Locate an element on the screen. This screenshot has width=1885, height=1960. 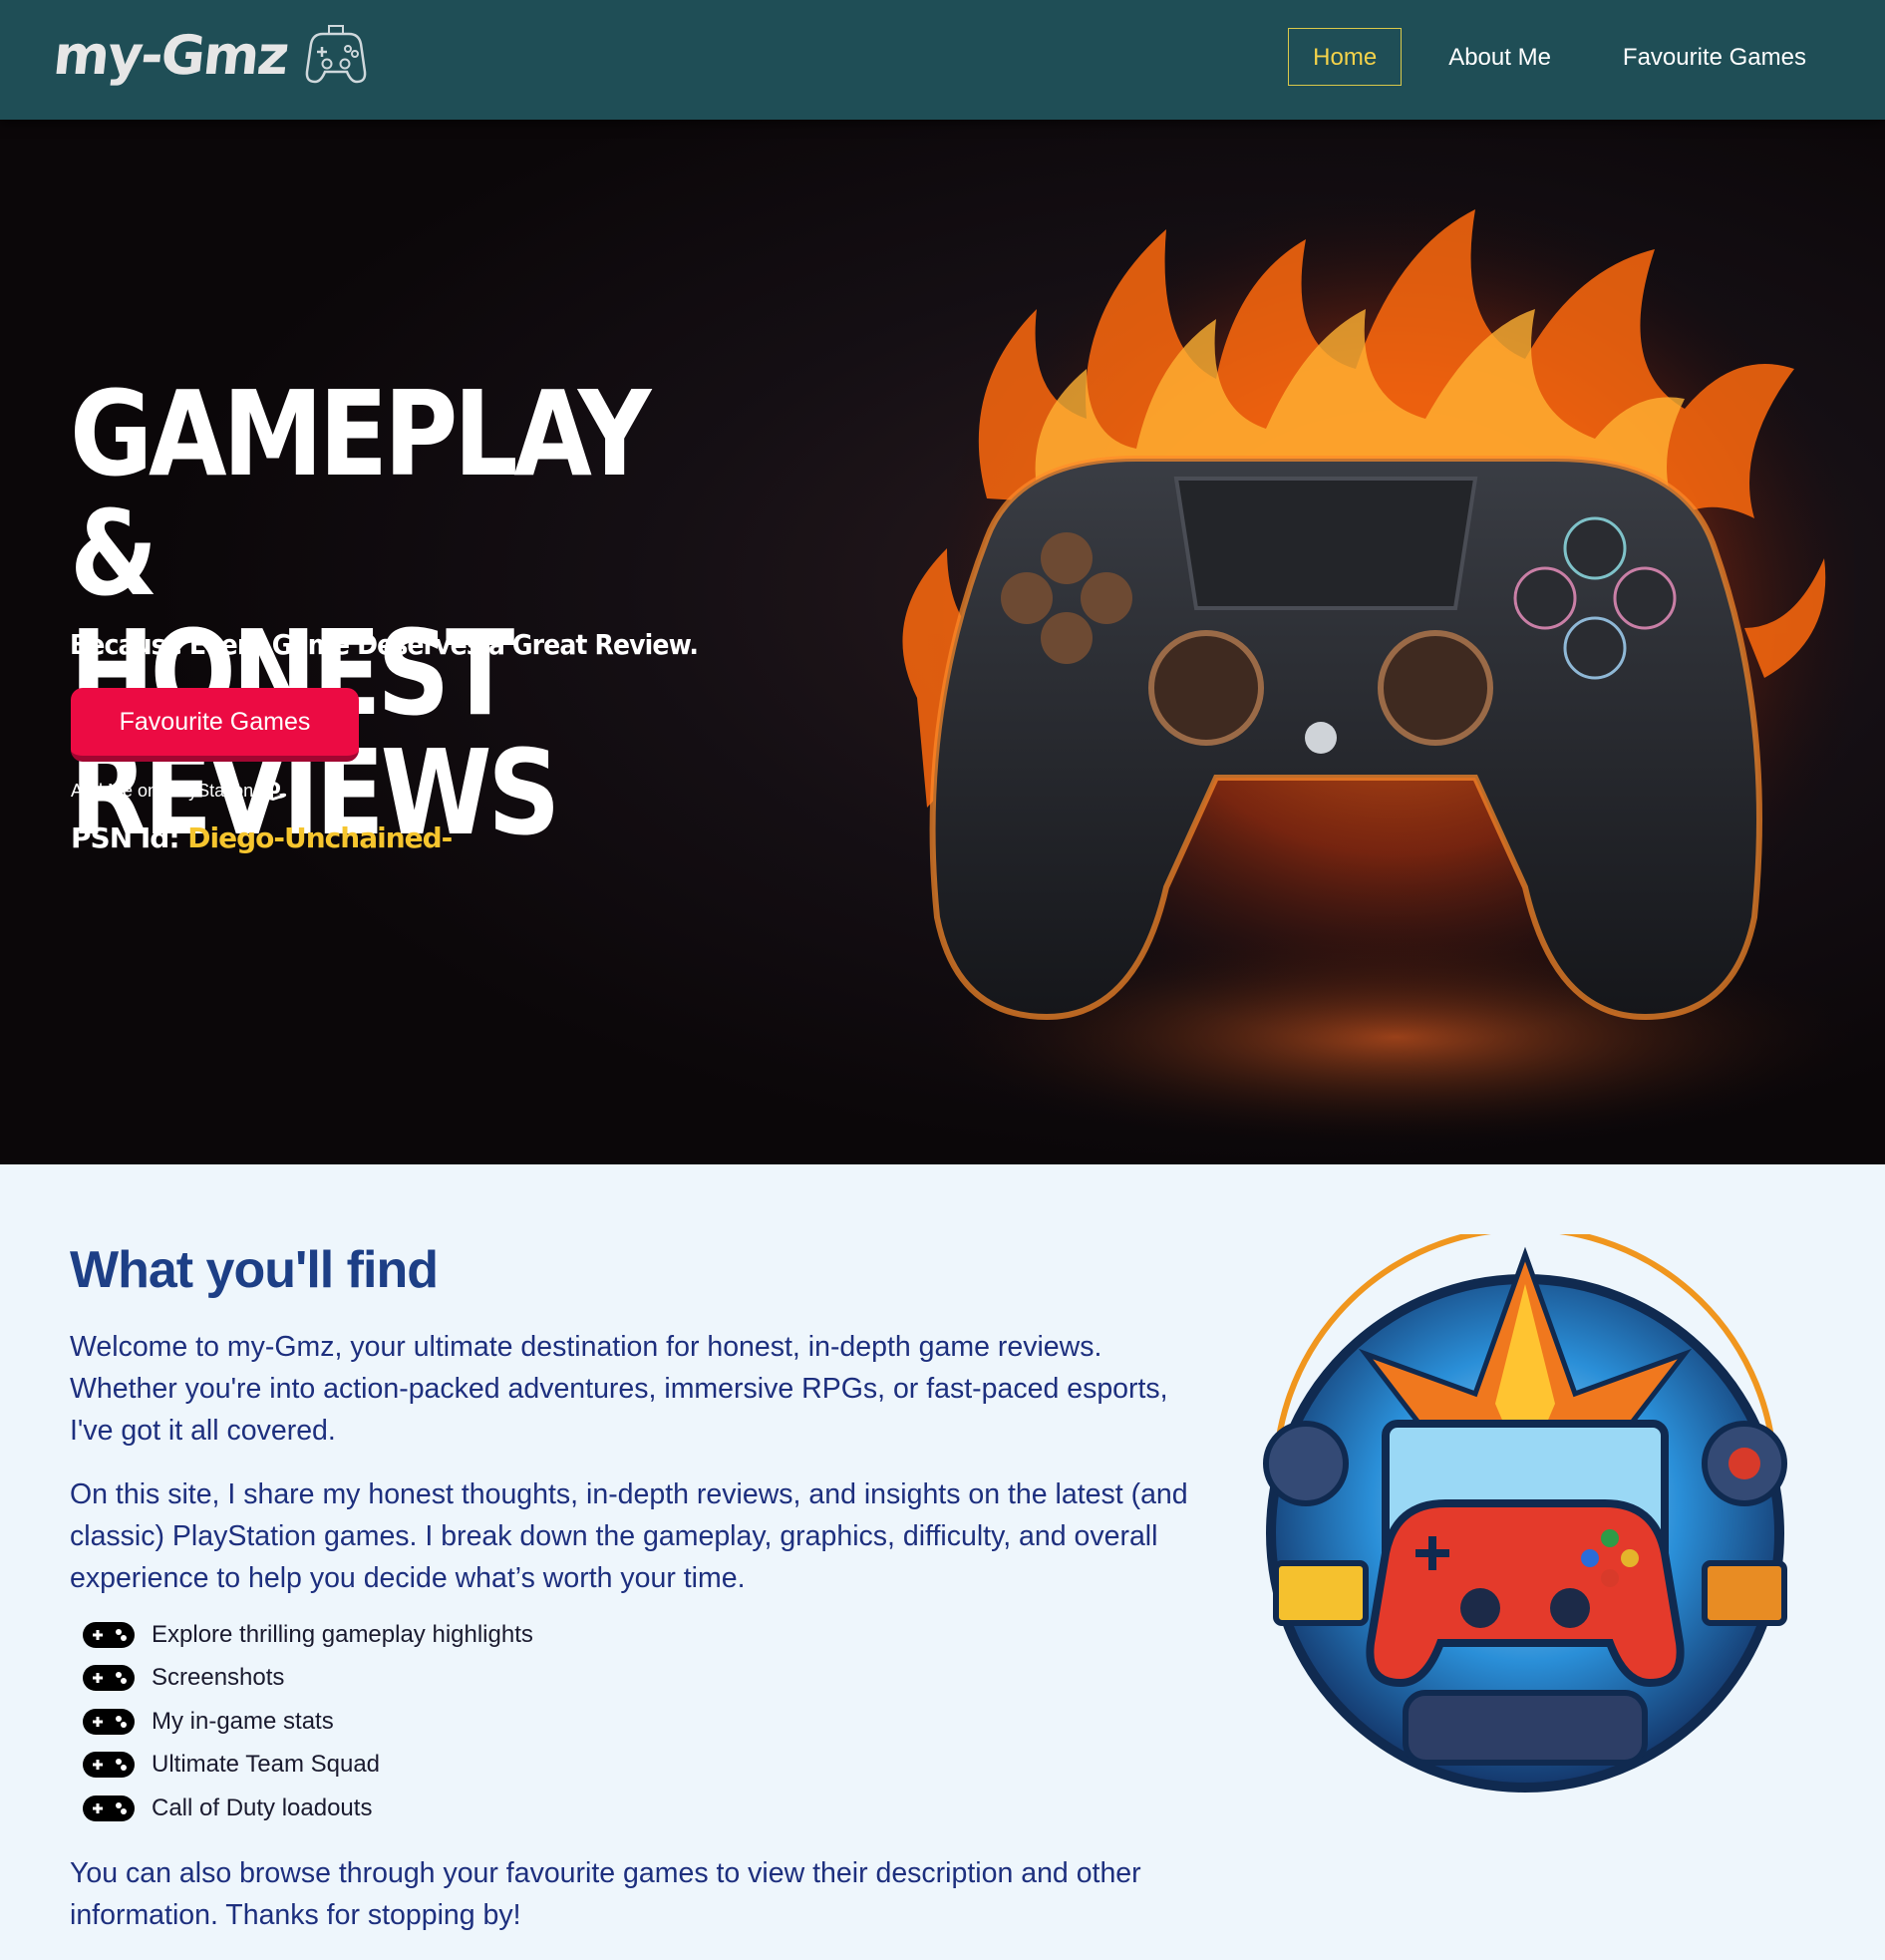
logo-text: my-Gmz is located at coordinates (171, 55).